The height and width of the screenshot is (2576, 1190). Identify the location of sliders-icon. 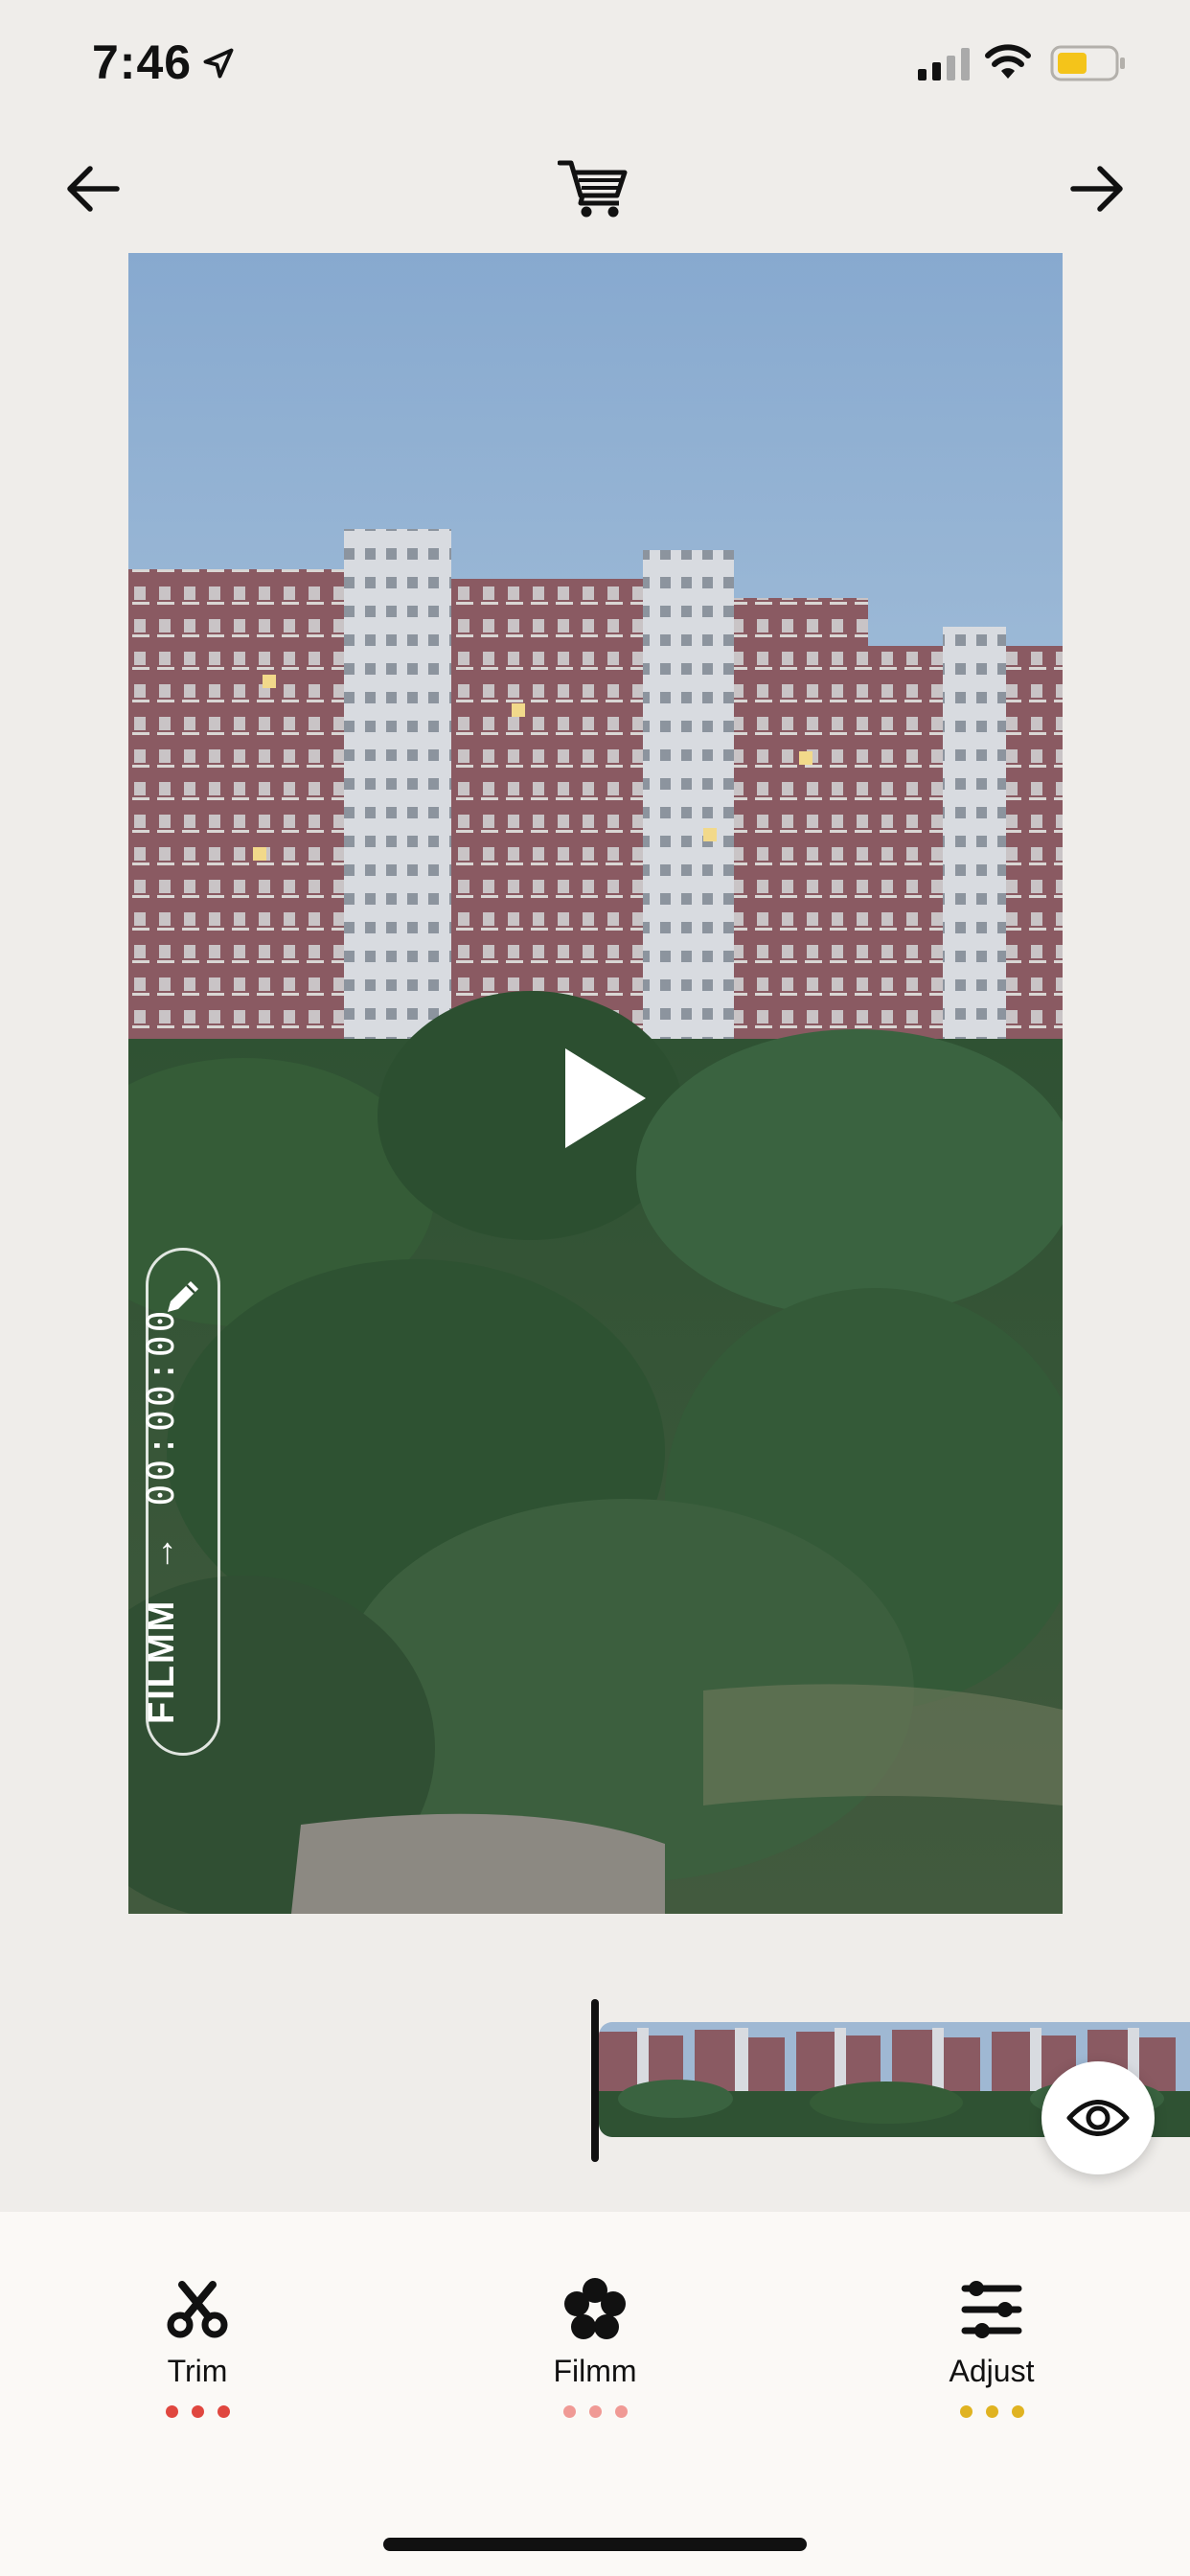
(991, 2309).